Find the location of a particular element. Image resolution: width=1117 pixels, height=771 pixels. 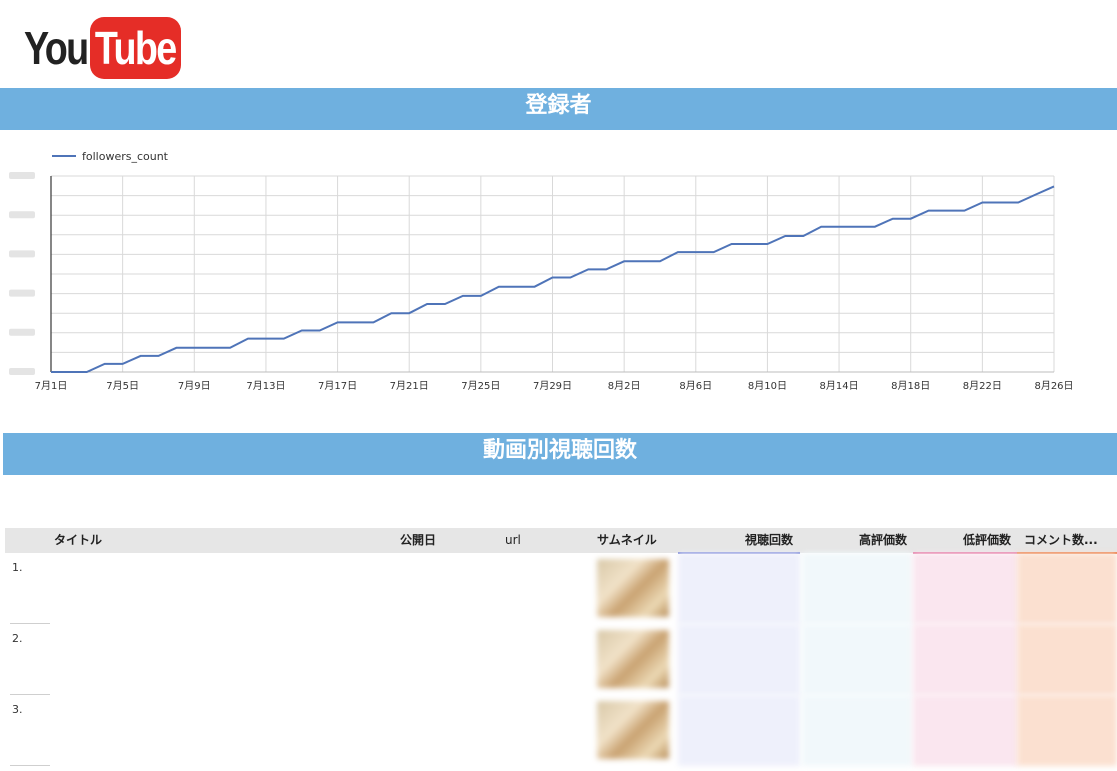

row-number: 1. is located at coordinates (17, 567).